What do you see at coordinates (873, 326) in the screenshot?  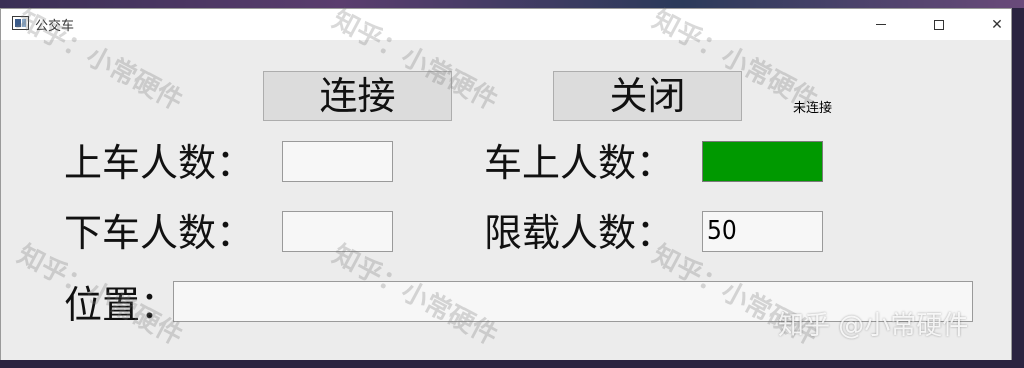 I see `corner-watermark: 知乎 @小常硬件` at bounding box center [873, 326].